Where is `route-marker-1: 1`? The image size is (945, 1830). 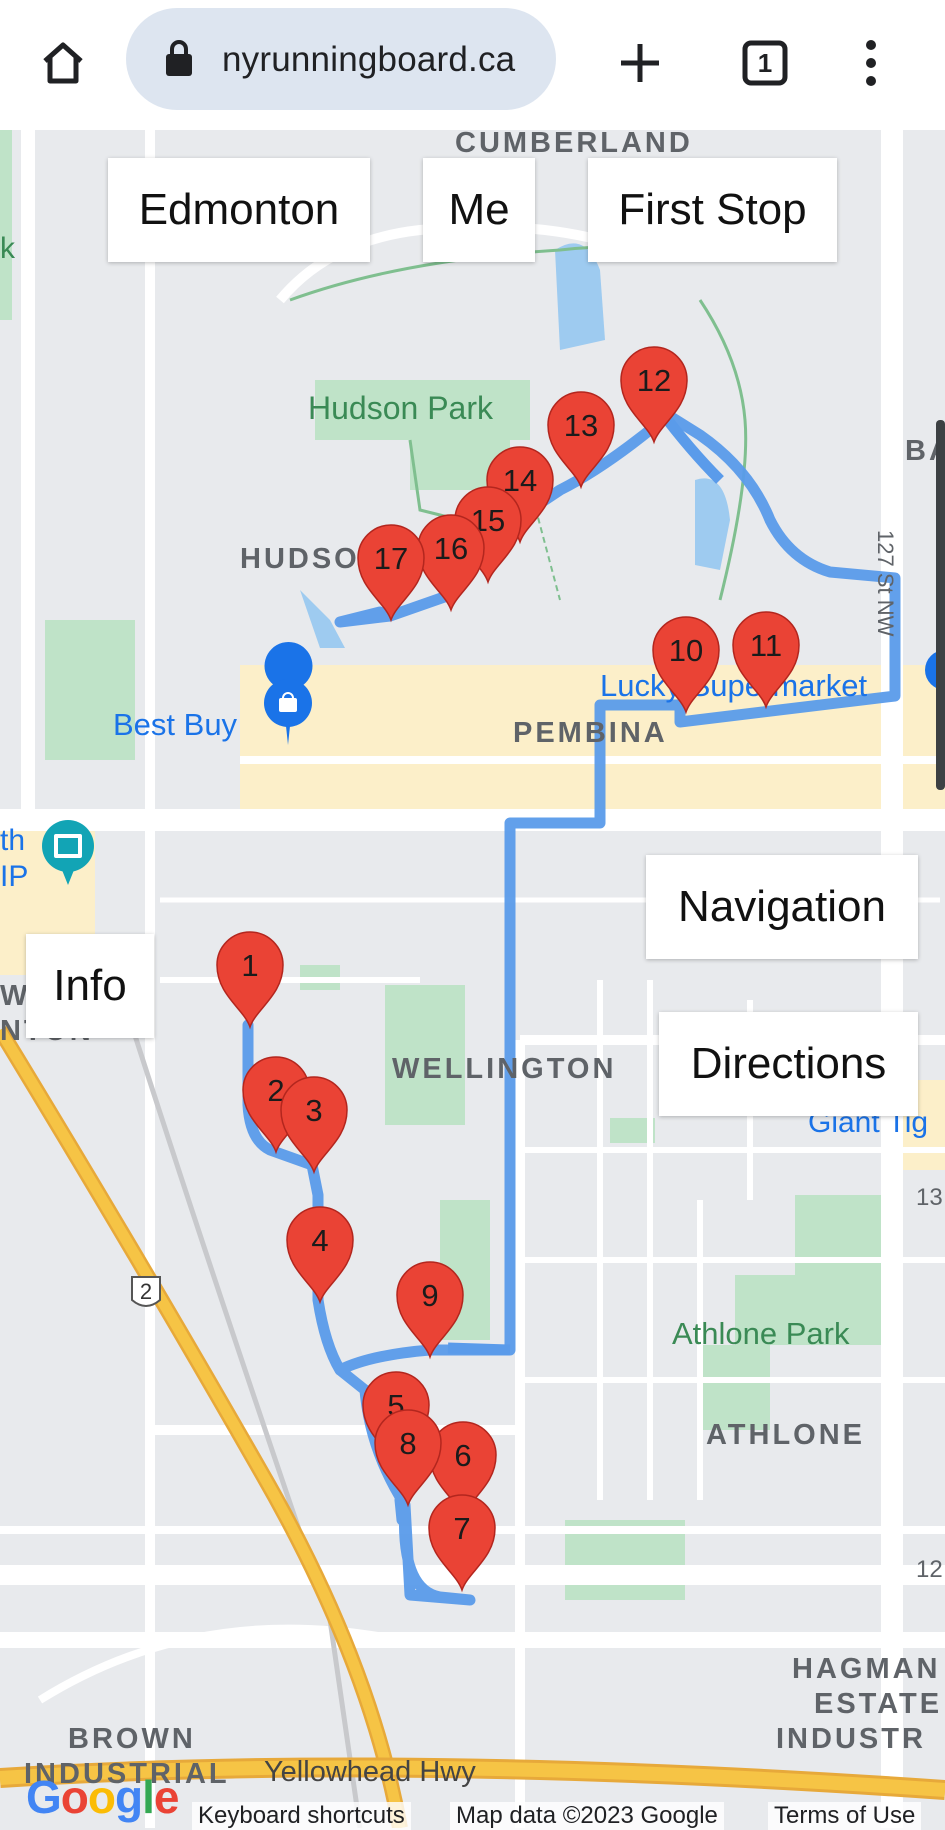 route-marker-1: 1 is located at coordinates (250, 980).